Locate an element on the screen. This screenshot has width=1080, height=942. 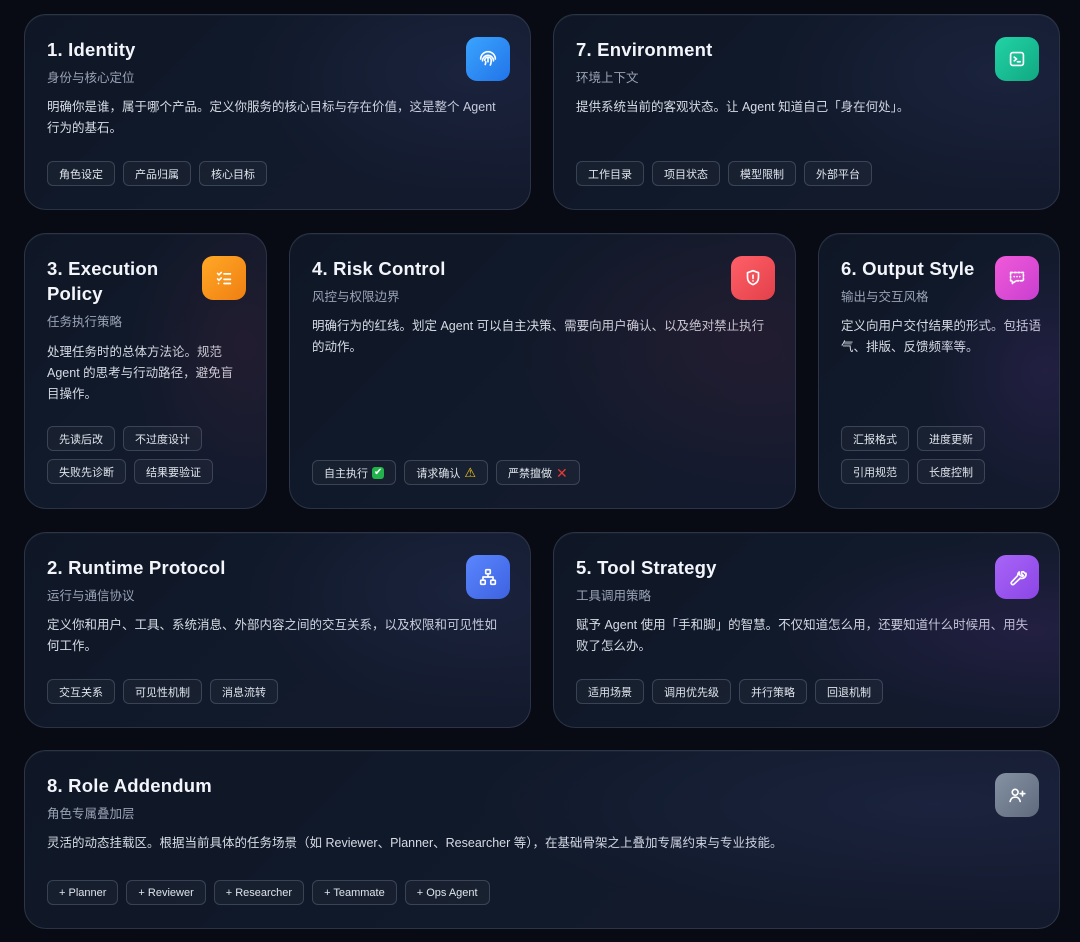
tag: 引用规范 is located at coordinates (875, 471).